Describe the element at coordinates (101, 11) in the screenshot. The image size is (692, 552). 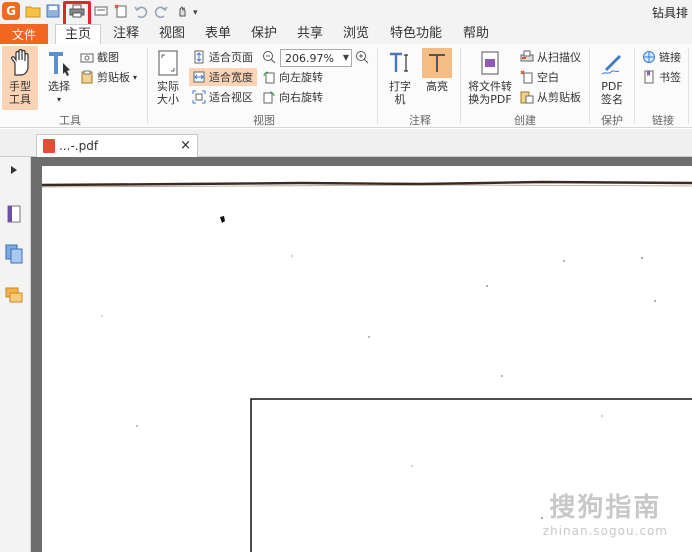
I see `scan-icon` at that location.